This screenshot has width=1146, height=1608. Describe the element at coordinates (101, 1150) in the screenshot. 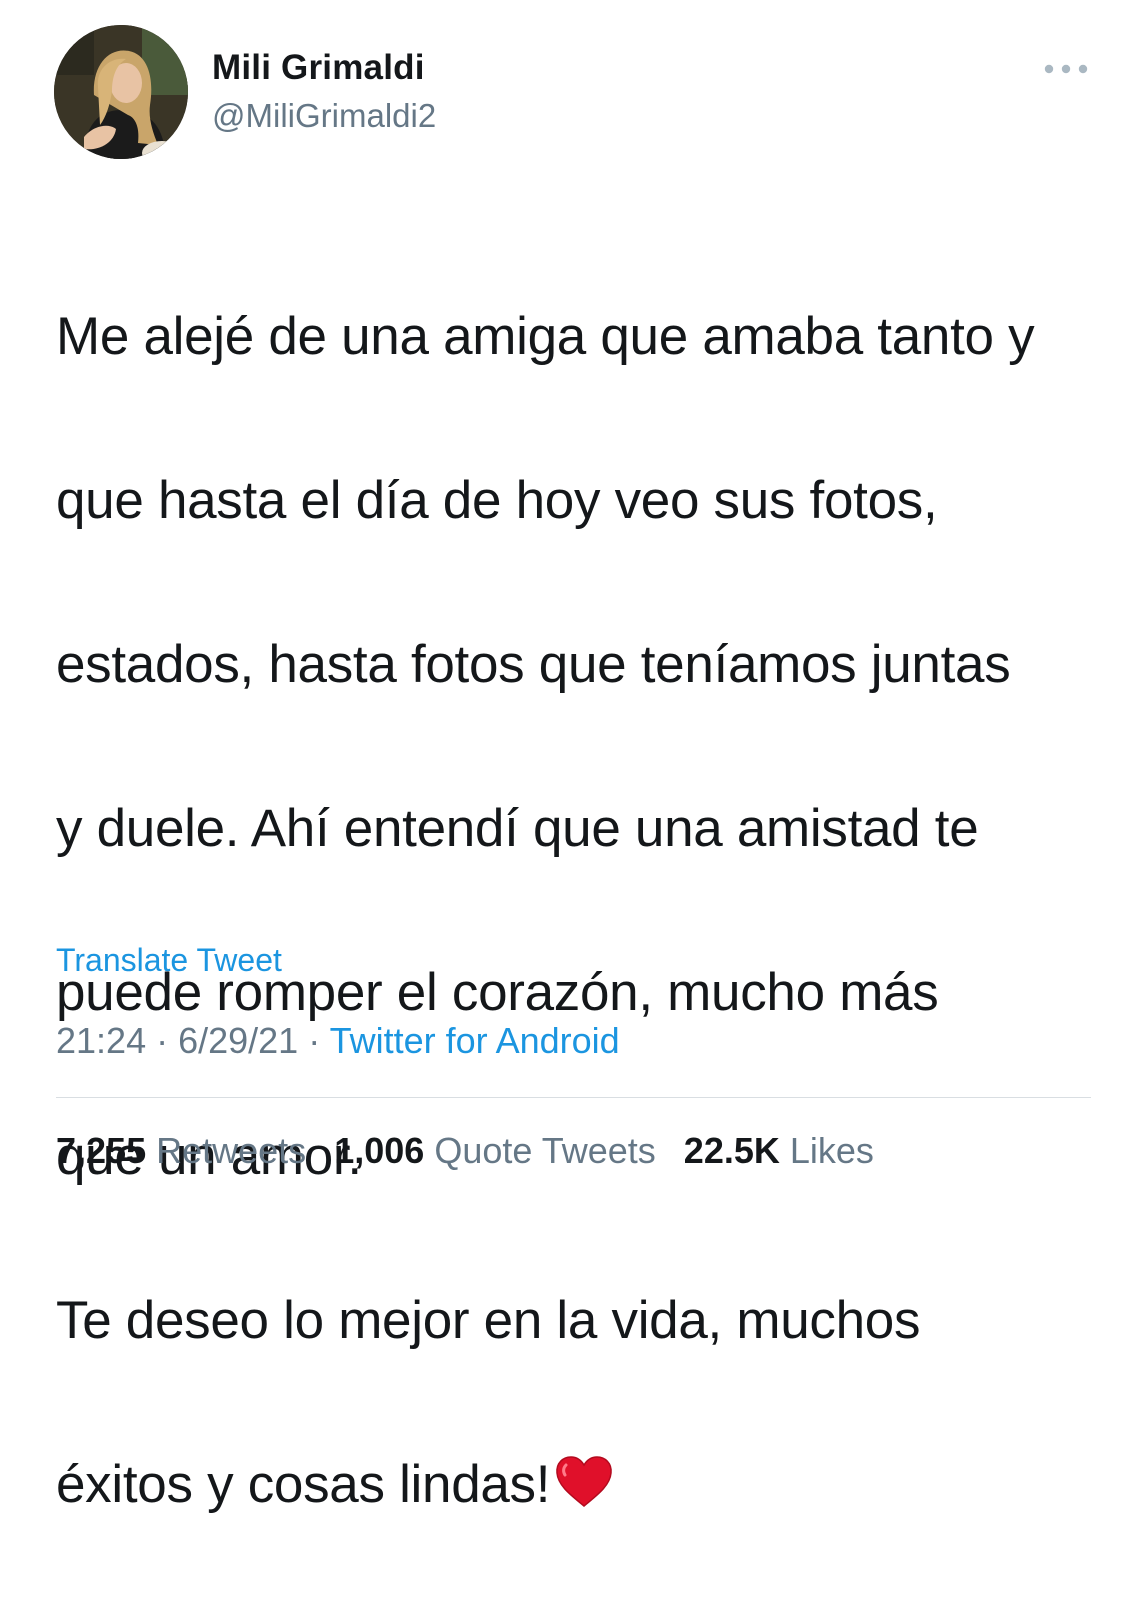

I see `retweets-count: 7,255` at that location.